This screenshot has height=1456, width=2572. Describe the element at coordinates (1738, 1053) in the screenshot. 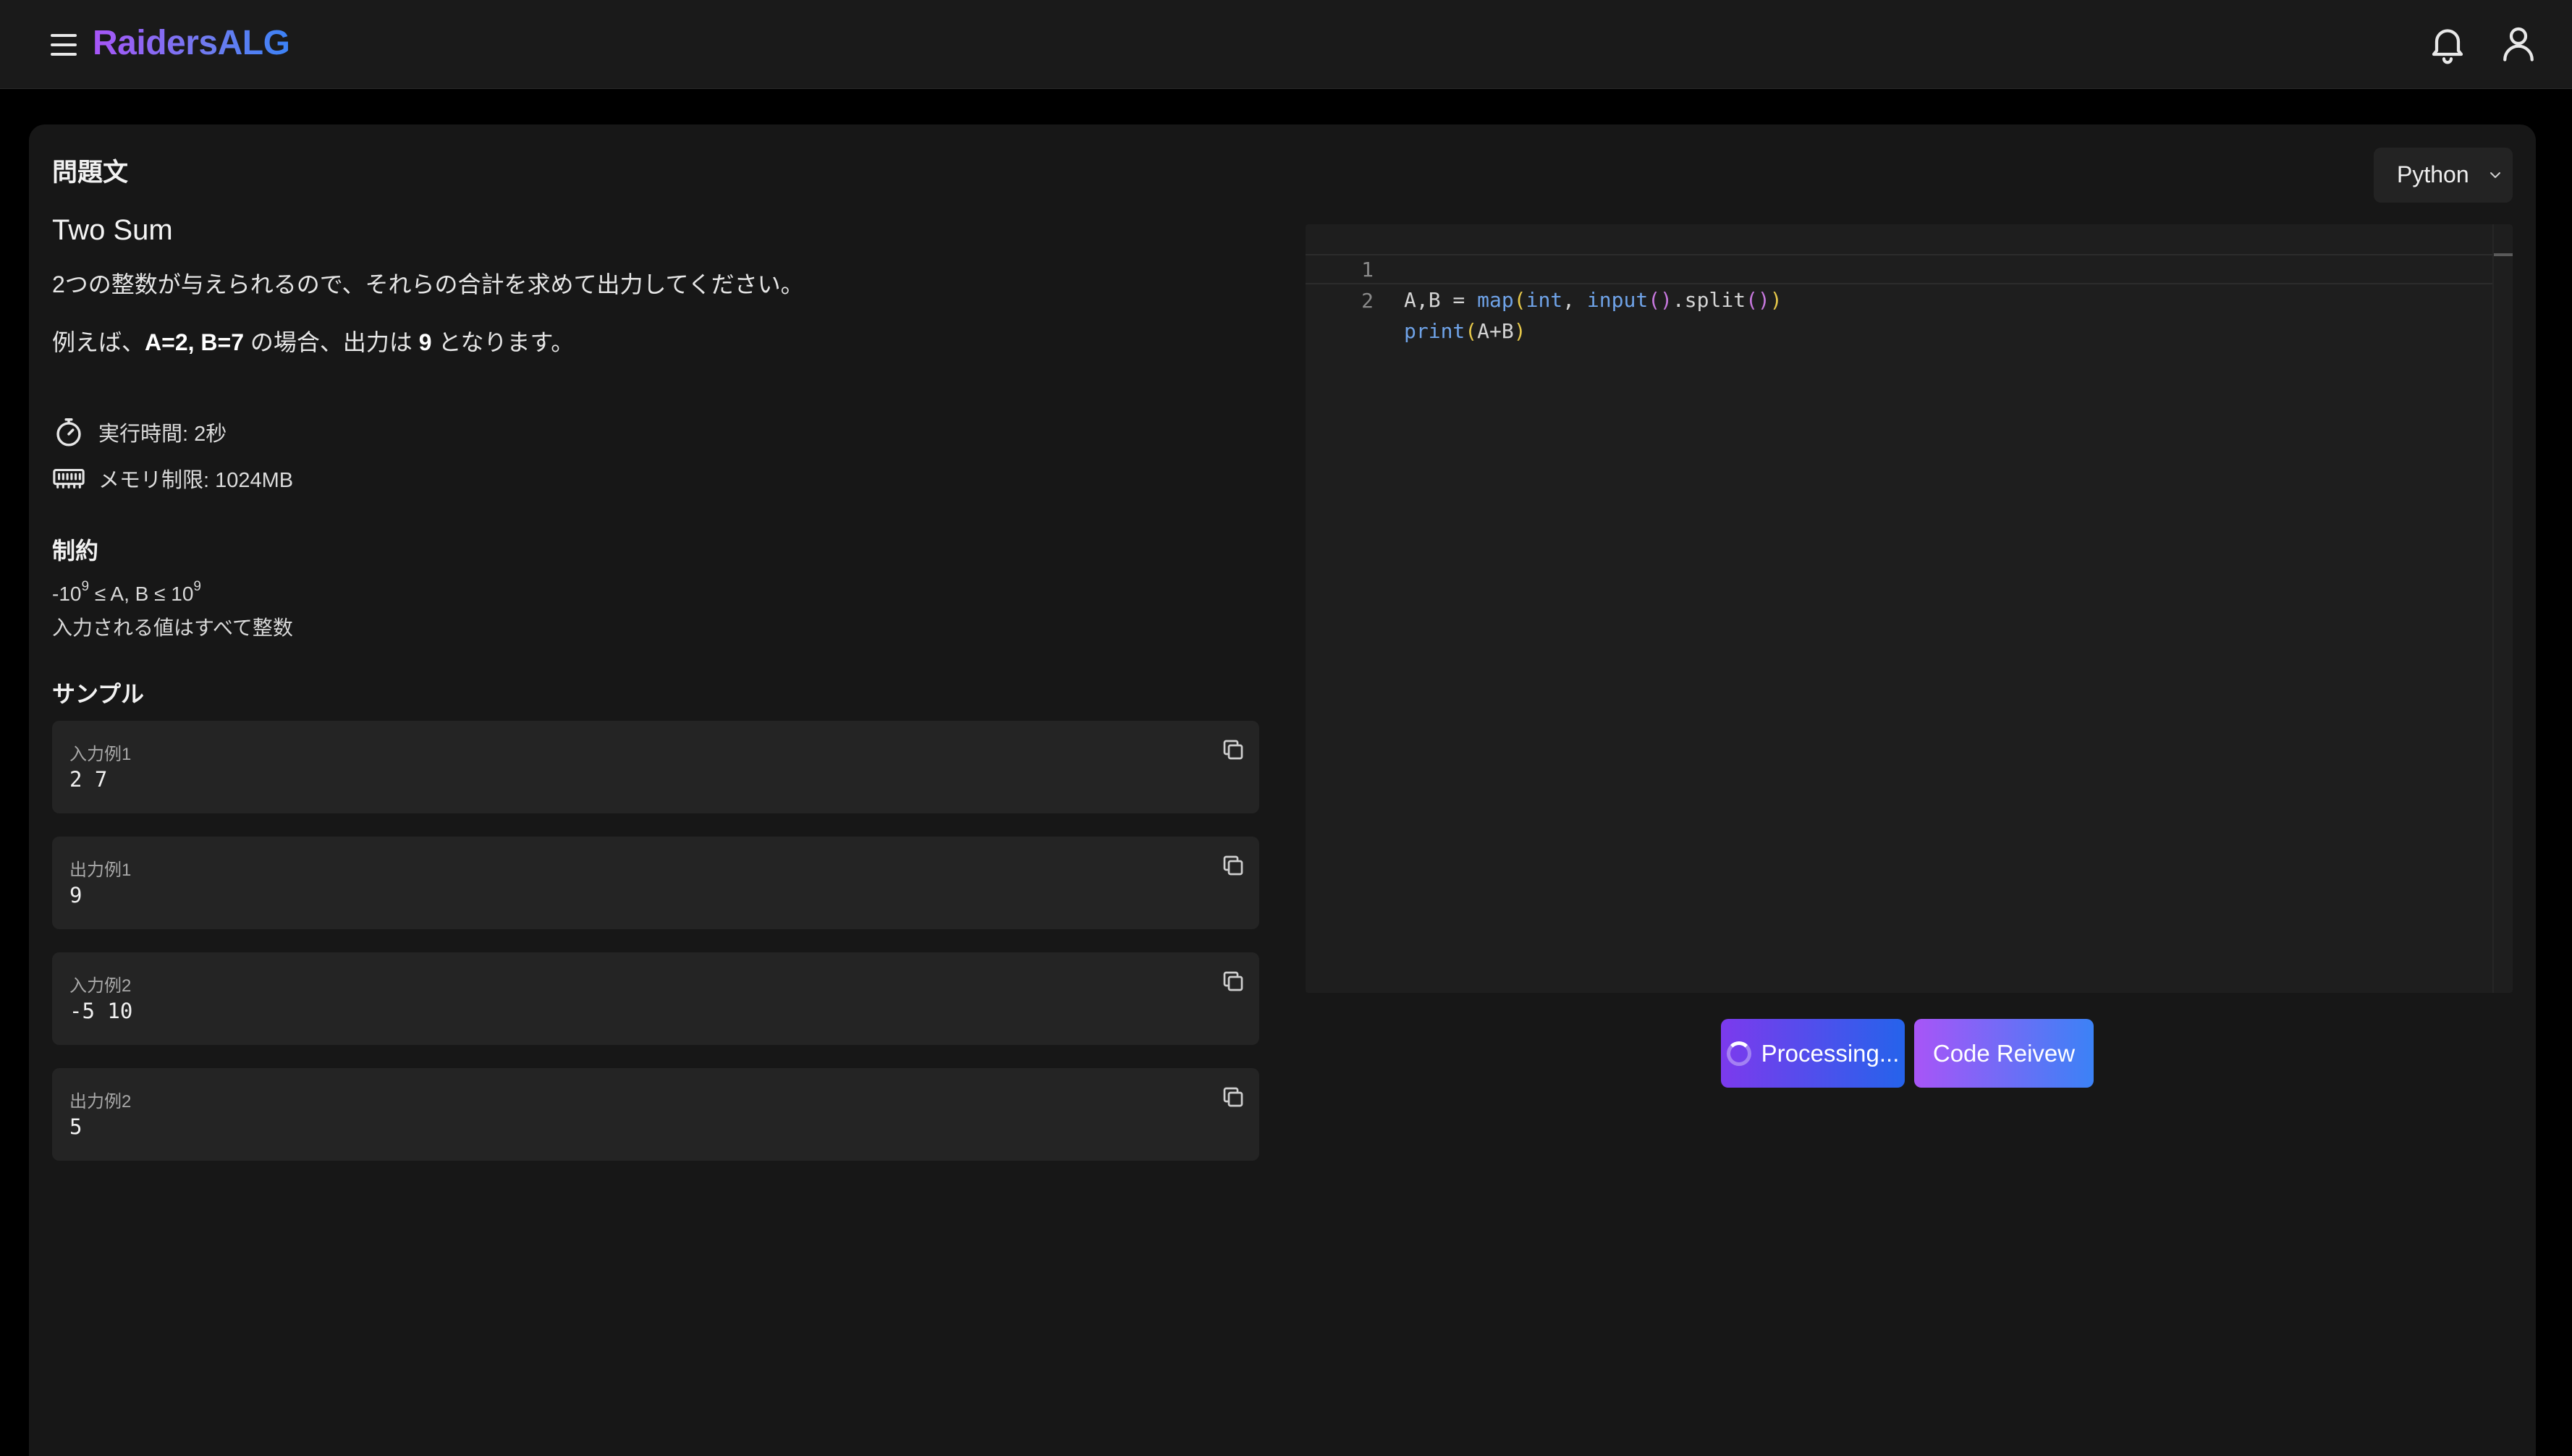

I see `spinner-icon` at that location.